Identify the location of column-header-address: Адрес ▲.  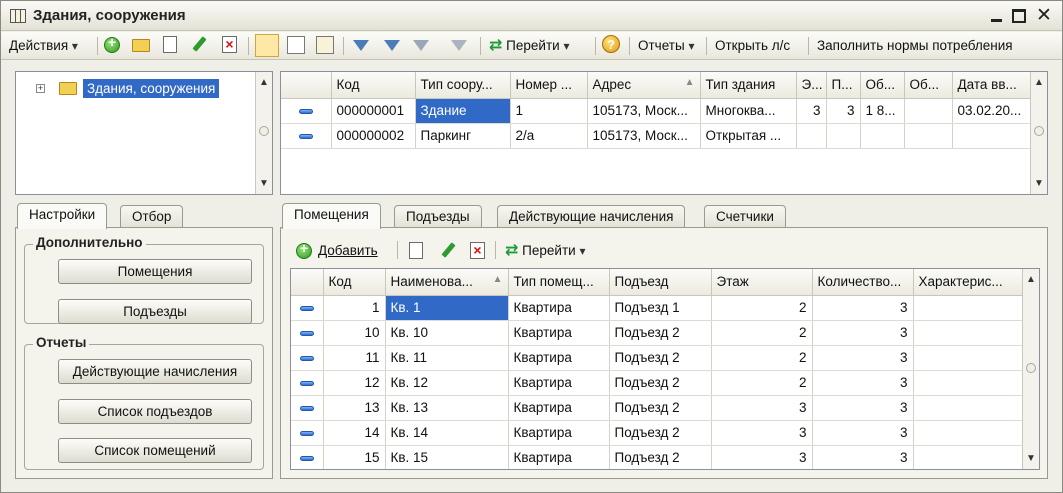
(644, 85).